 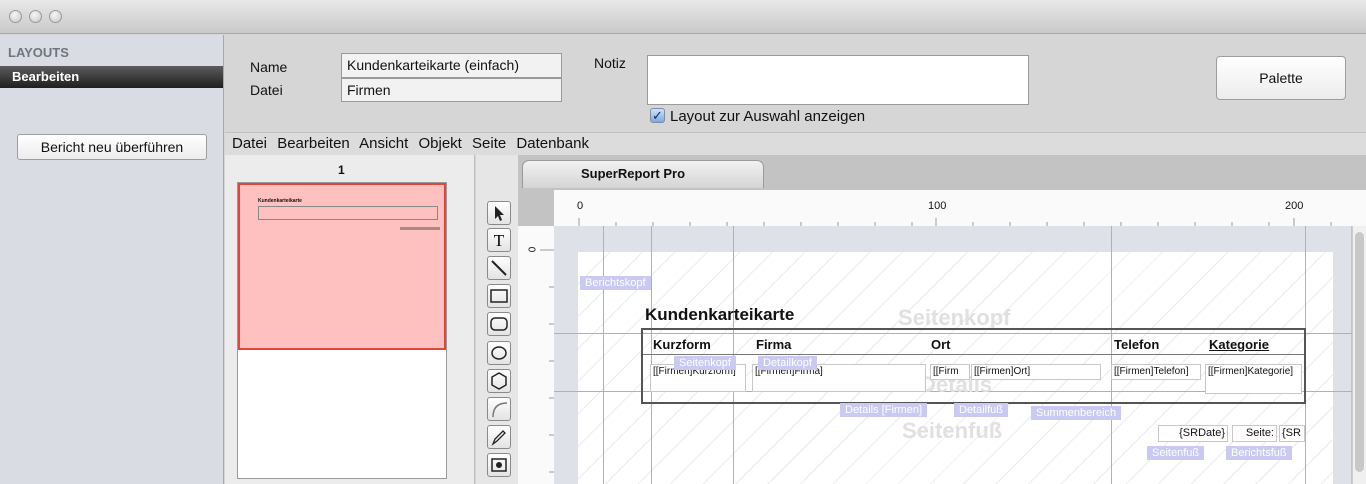 I want to click on text-tool-icon: T, so click(x=499, y=240).